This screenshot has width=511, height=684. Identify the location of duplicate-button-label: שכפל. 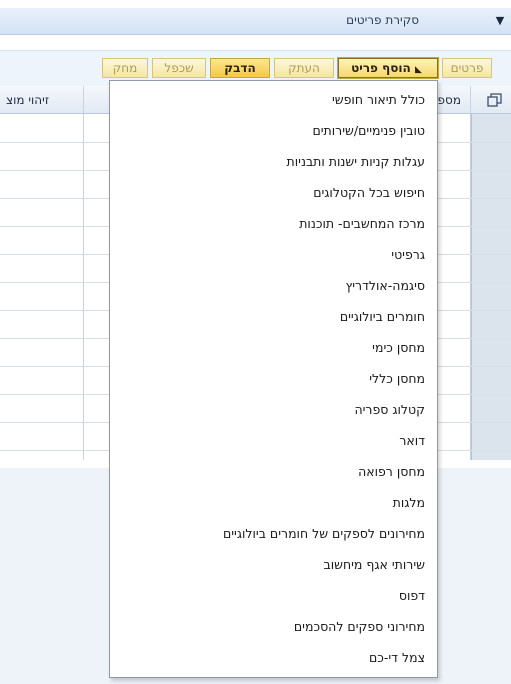
(179, 68).